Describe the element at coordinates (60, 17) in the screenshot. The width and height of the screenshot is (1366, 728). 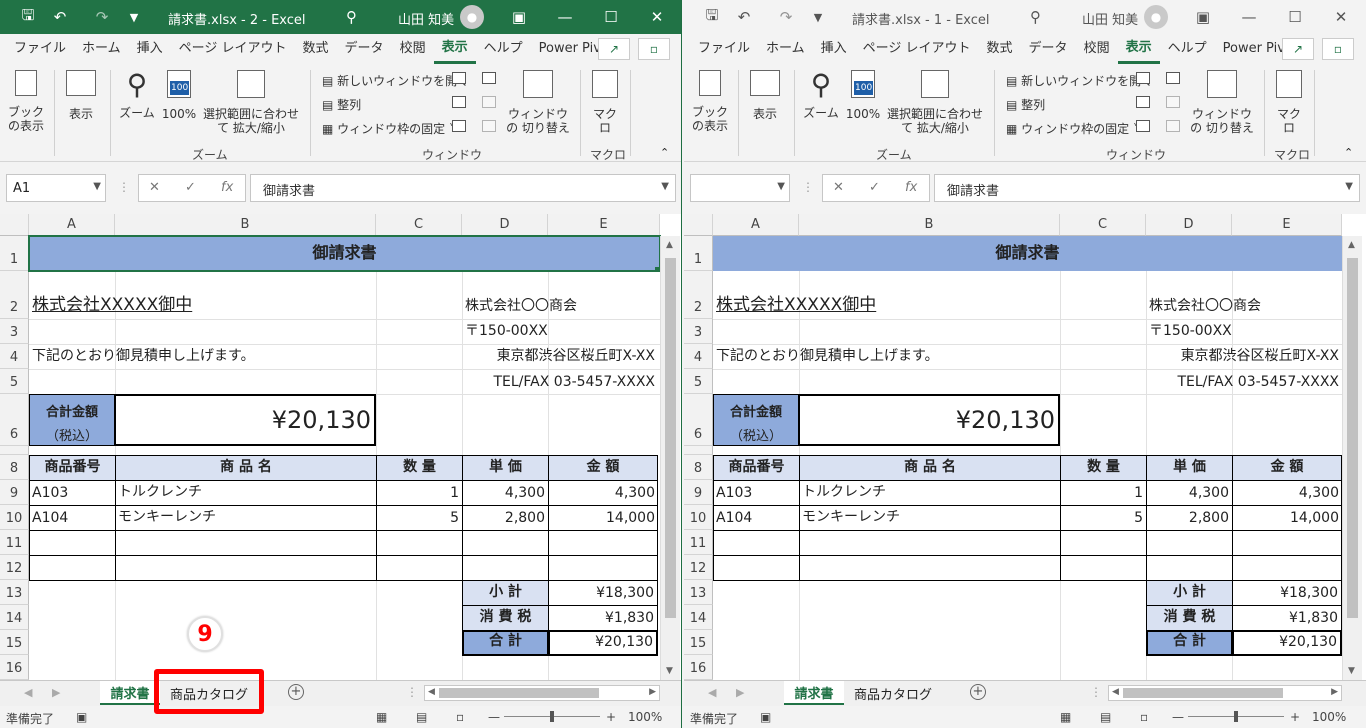
I see `undo-icon: ↶` at that location.